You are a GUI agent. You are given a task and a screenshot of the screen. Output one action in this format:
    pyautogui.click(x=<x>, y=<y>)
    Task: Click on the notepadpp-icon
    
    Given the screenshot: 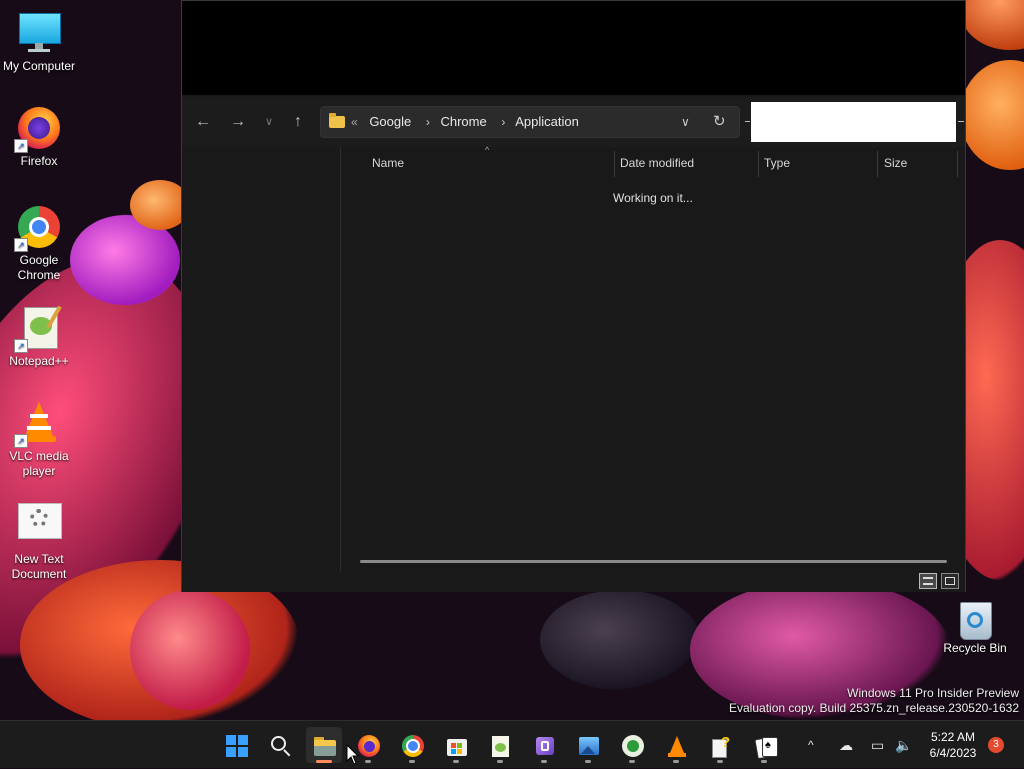 What is the action you would take?
    pyautogui.click(x=501, y=746)
    